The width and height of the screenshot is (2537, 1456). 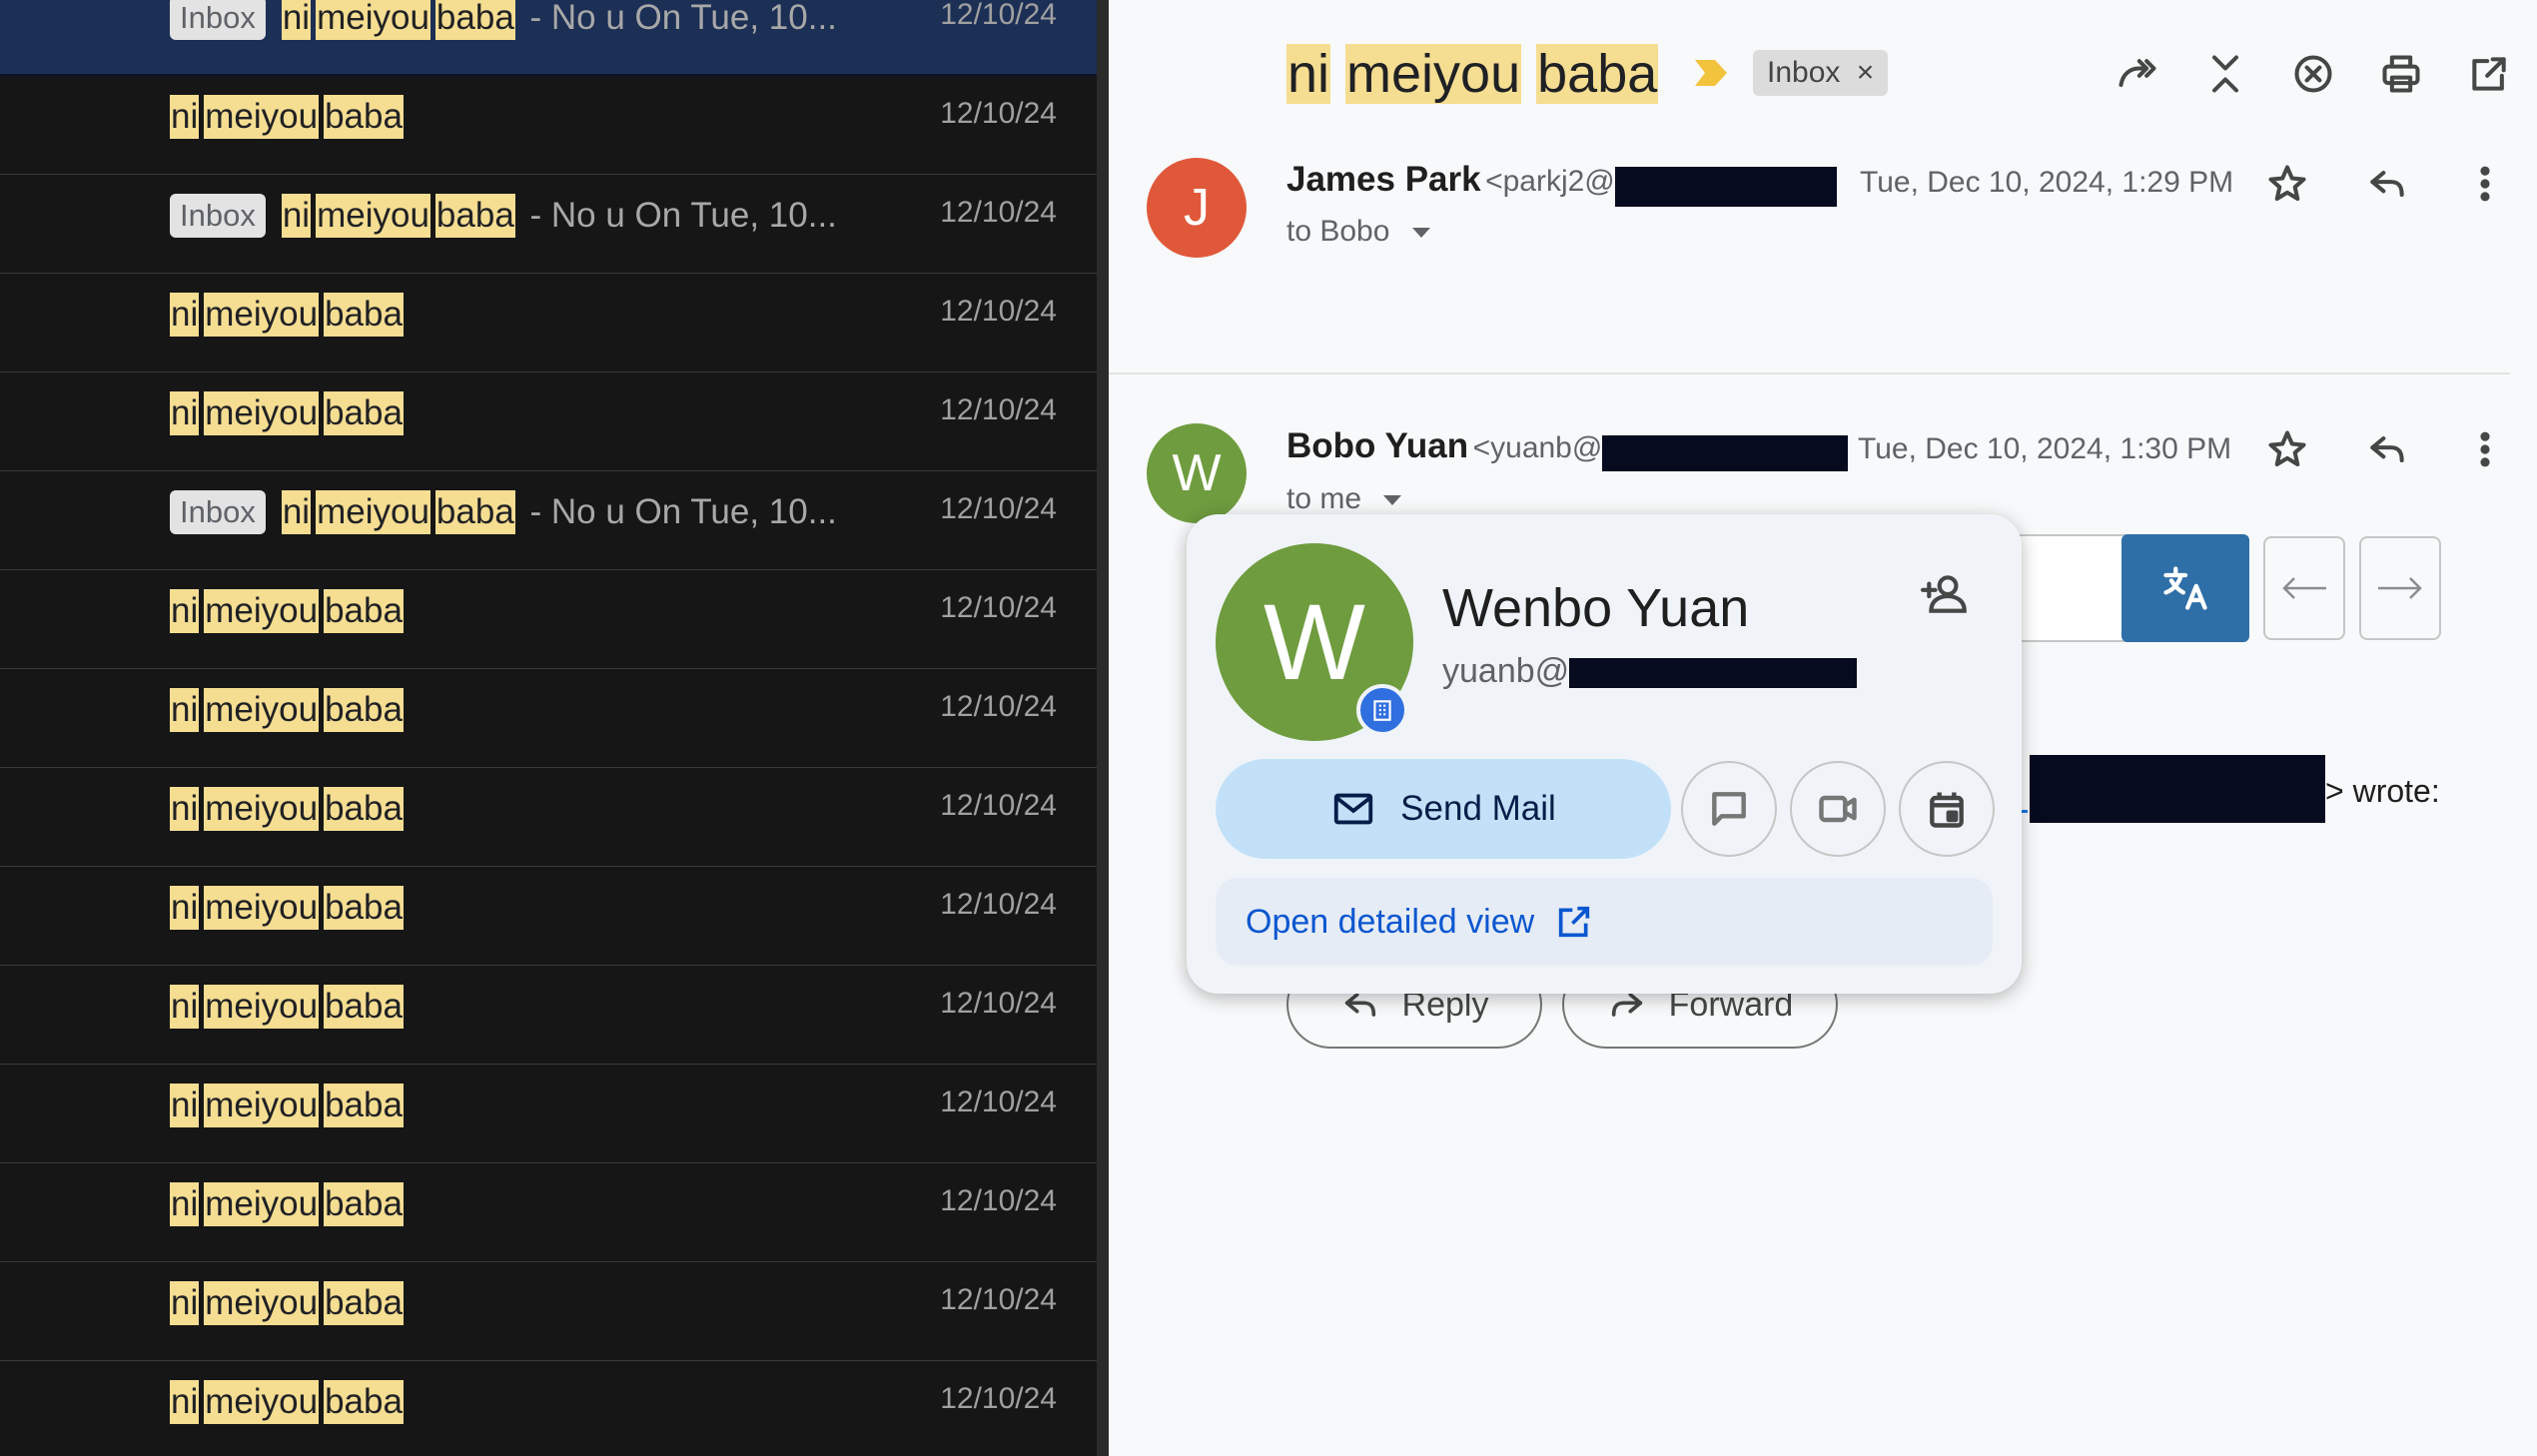 What do you see at coordinates (2045, 449) in the screenshot?
I see `message-timestamp: Tue, Dec 10, 2024, 1:30 PM` at bounding box center [2045, 449].